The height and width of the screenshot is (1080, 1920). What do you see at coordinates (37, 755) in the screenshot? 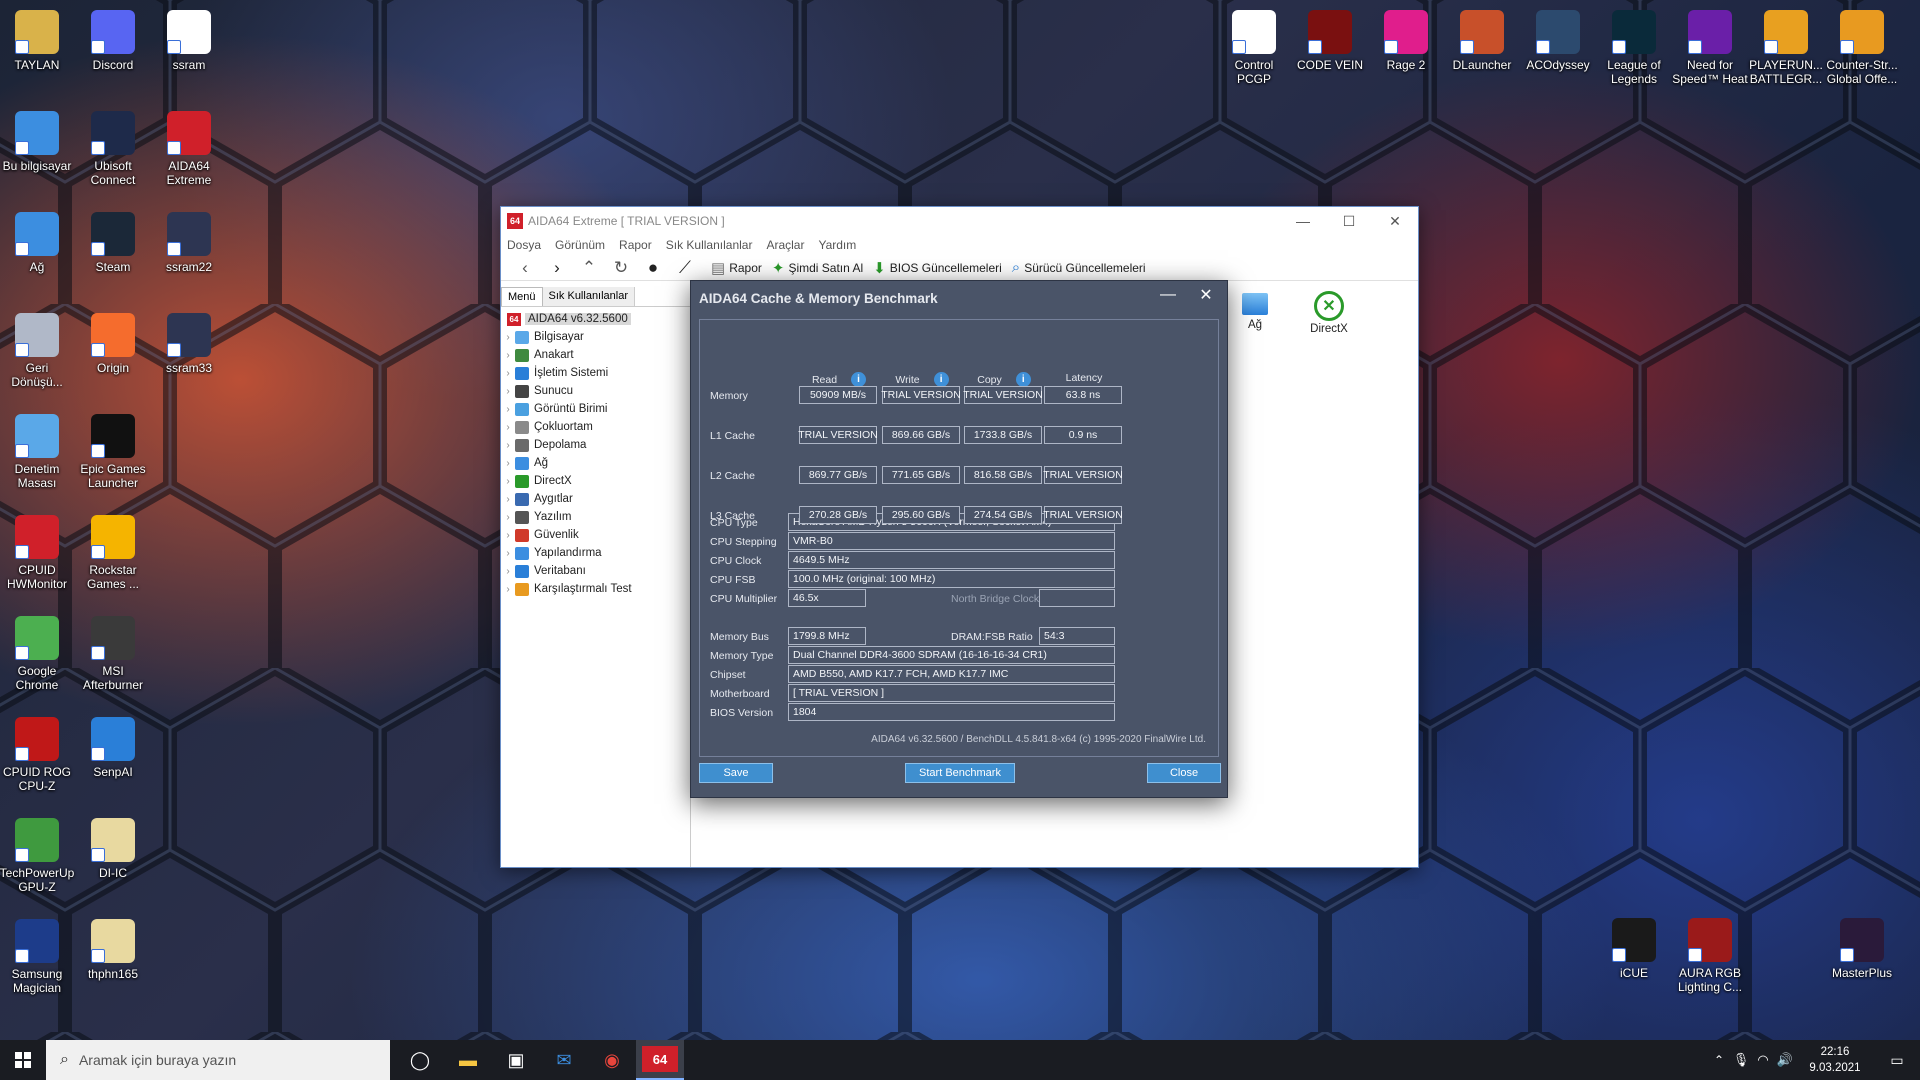
I see `desktop-shortcut: CPUID ROG CPU-Z` at bounding box center [37, 755].